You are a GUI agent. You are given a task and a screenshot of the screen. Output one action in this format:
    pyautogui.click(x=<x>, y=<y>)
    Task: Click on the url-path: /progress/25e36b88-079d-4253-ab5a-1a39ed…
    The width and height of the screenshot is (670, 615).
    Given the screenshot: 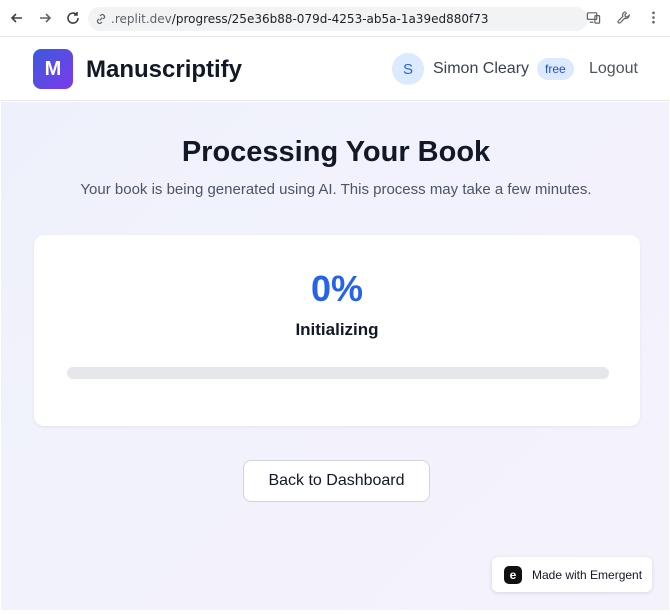 What is the action you would take?
    pyautogui.click(x=330, y=19)
    